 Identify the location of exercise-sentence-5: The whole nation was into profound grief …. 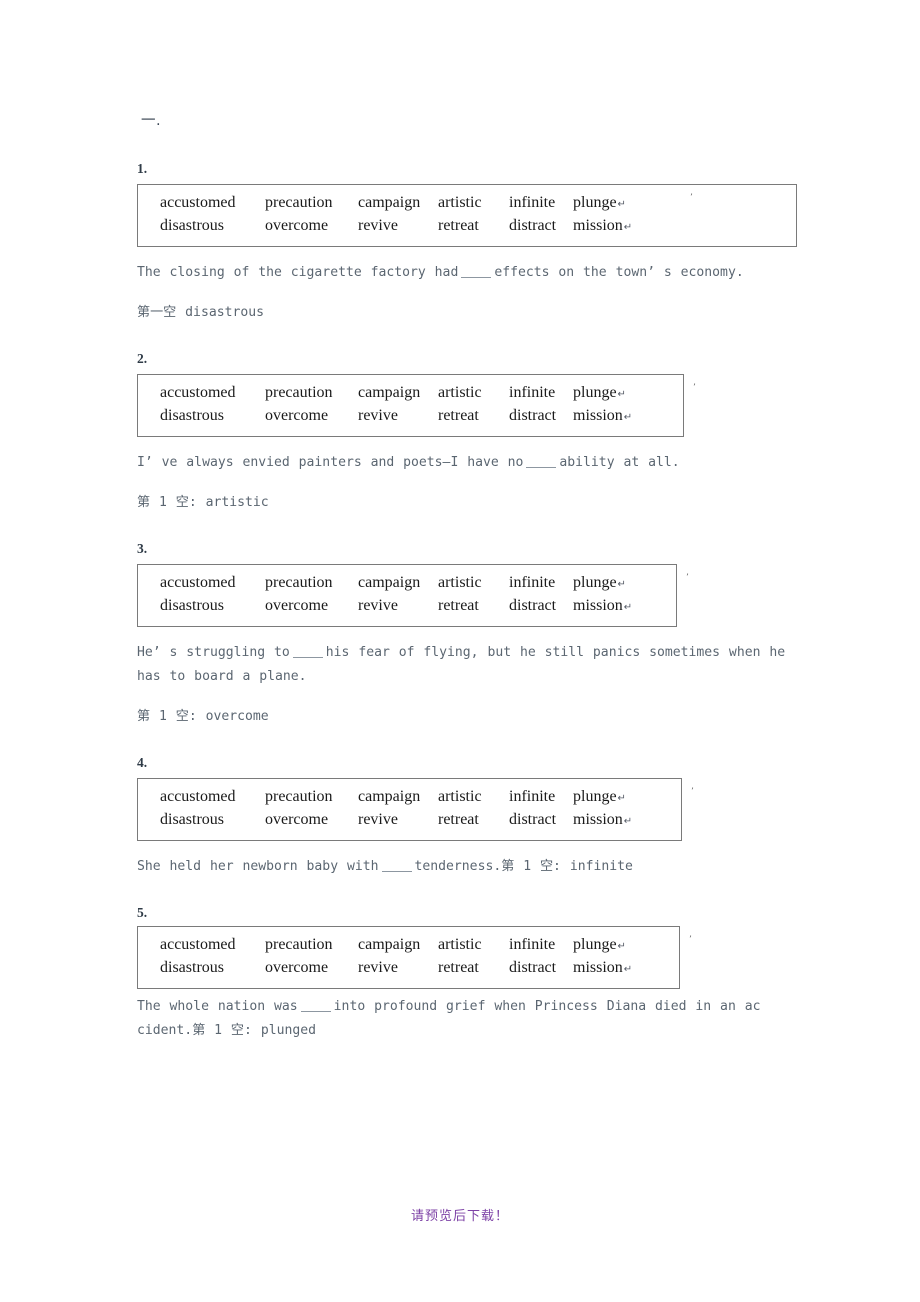
(467, 1016).